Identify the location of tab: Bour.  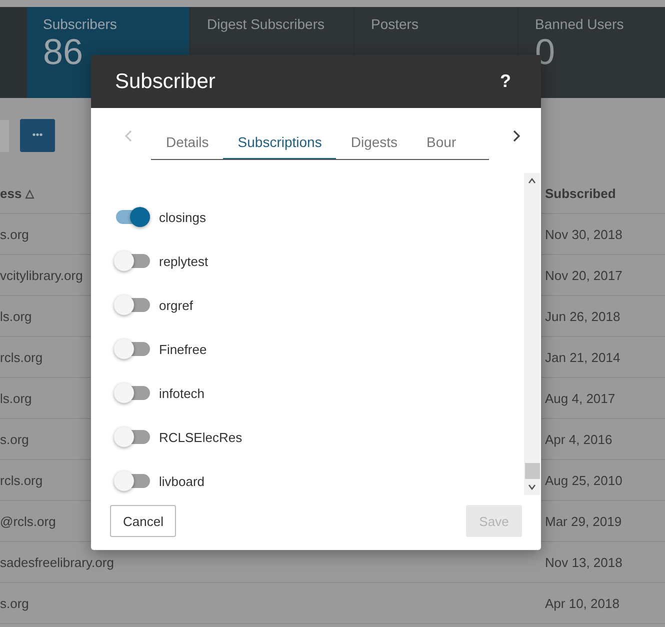
(441, 146).